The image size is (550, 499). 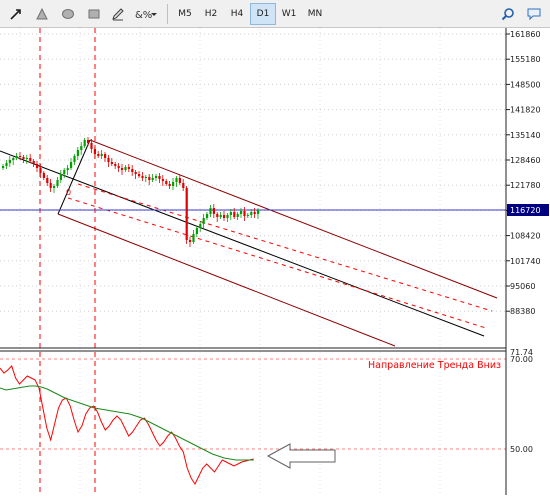 What do you see at coordinates (94, 14) in the screenshot?
I see `rectangle-icon` at bounding box center [94, 14].